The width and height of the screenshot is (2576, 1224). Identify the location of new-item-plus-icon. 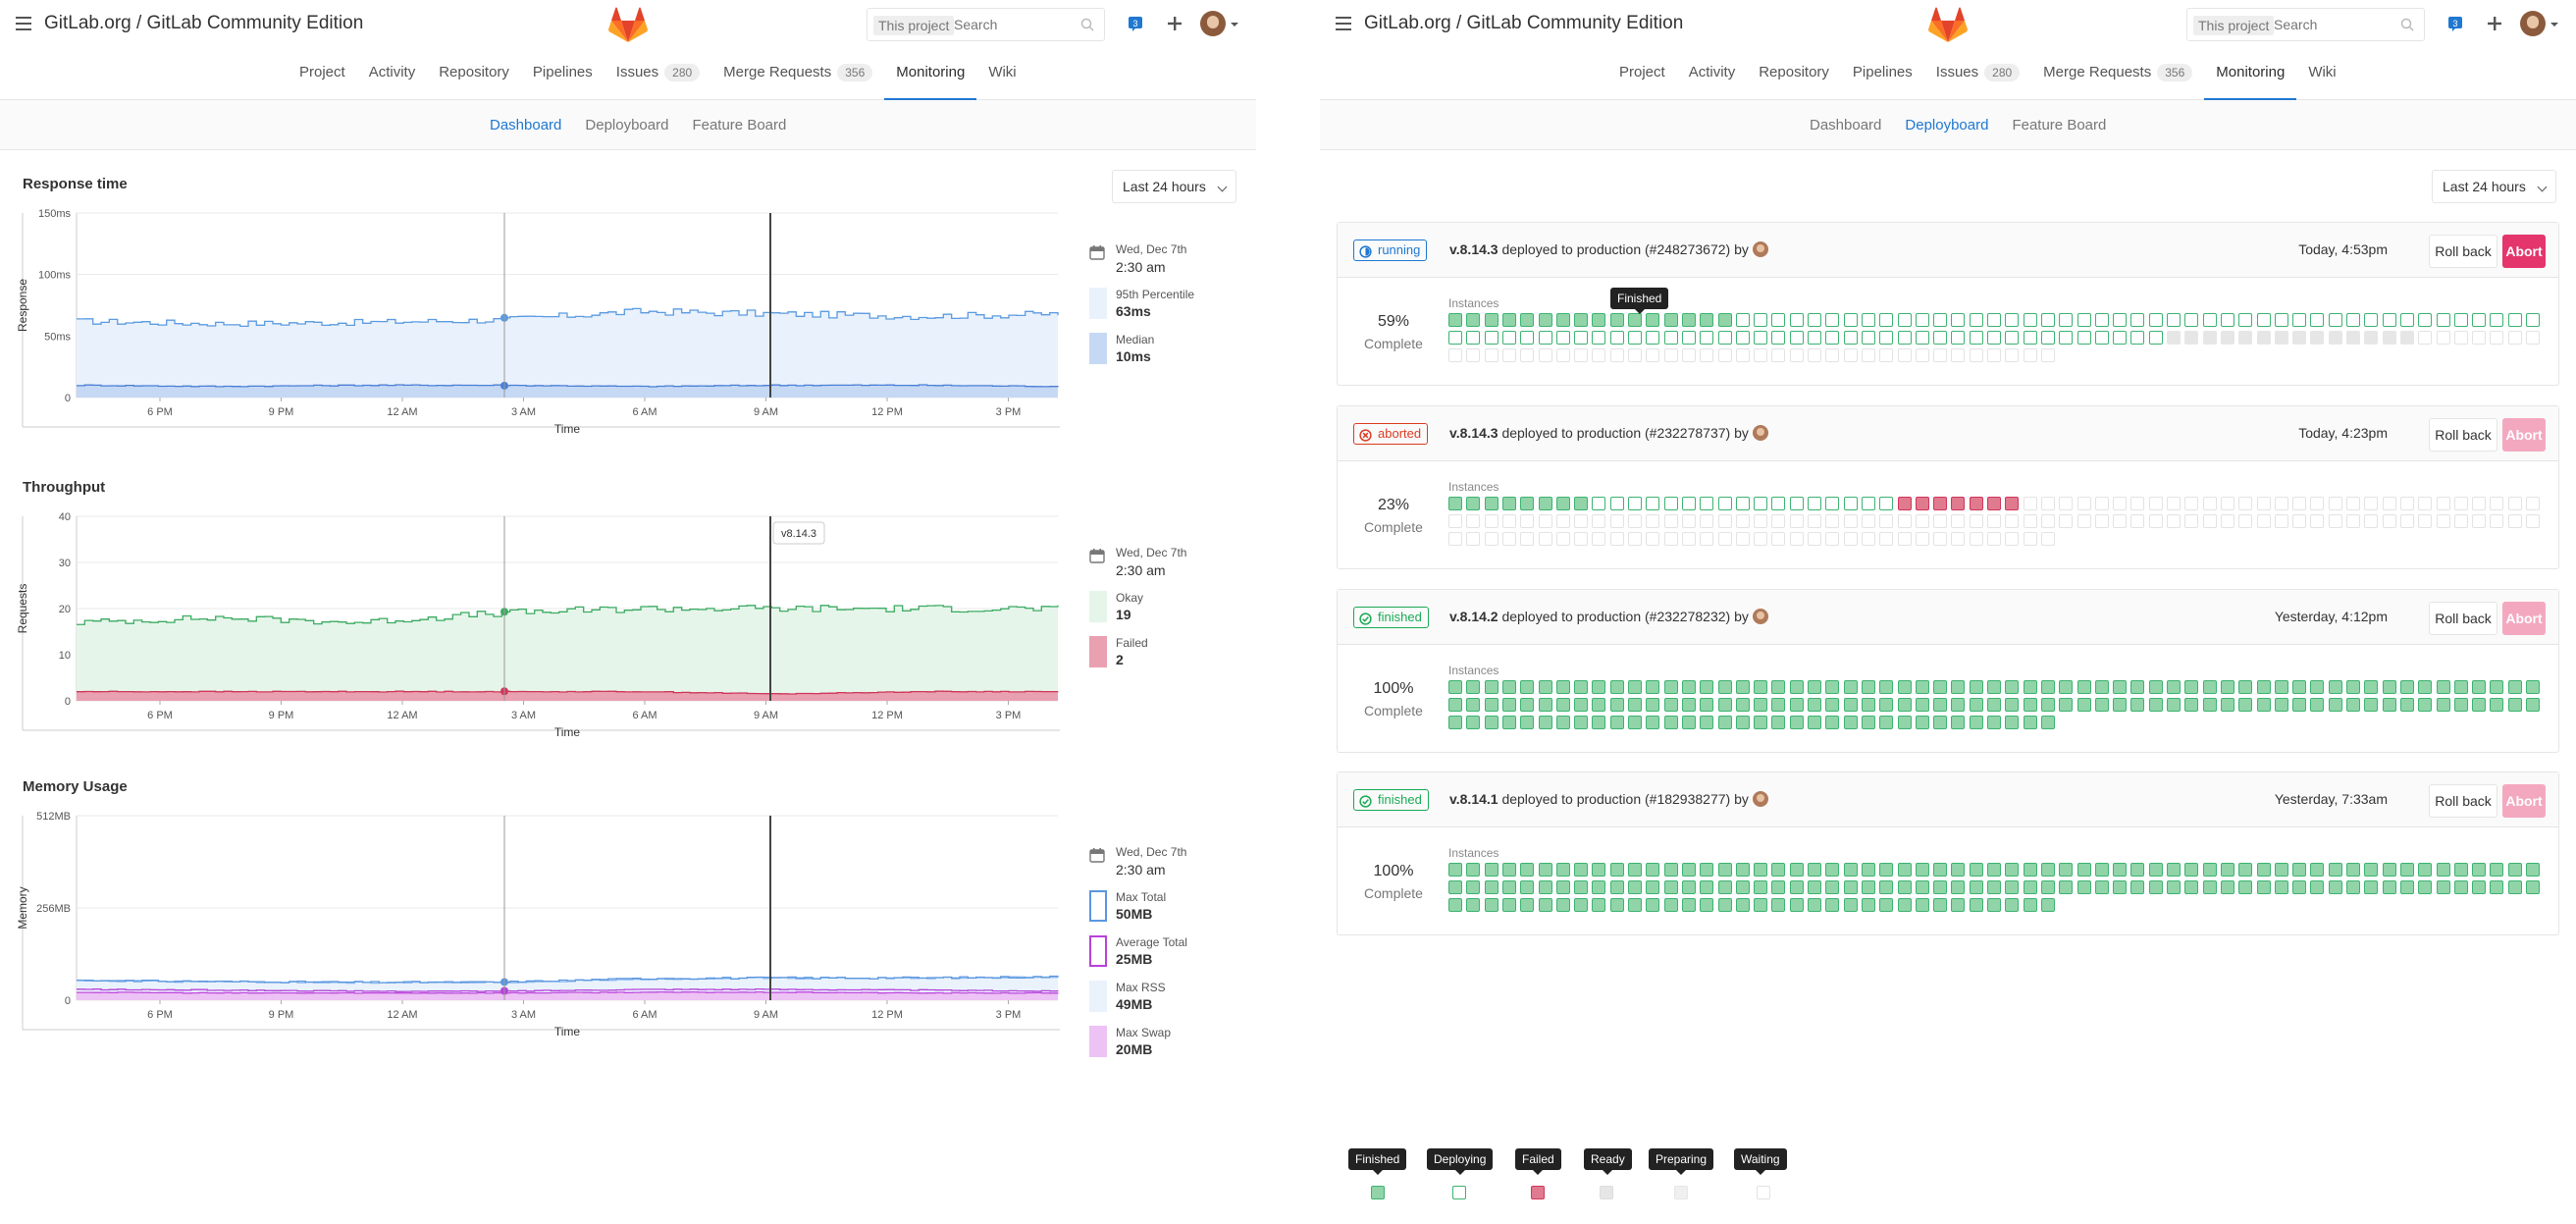
(2494, 26).